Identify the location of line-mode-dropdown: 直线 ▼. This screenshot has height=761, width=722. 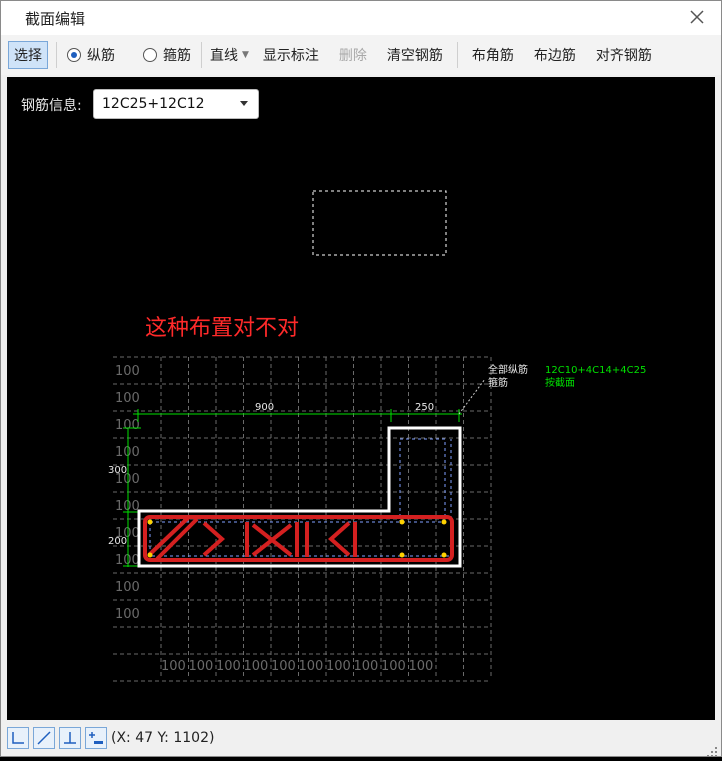
(229, 55).